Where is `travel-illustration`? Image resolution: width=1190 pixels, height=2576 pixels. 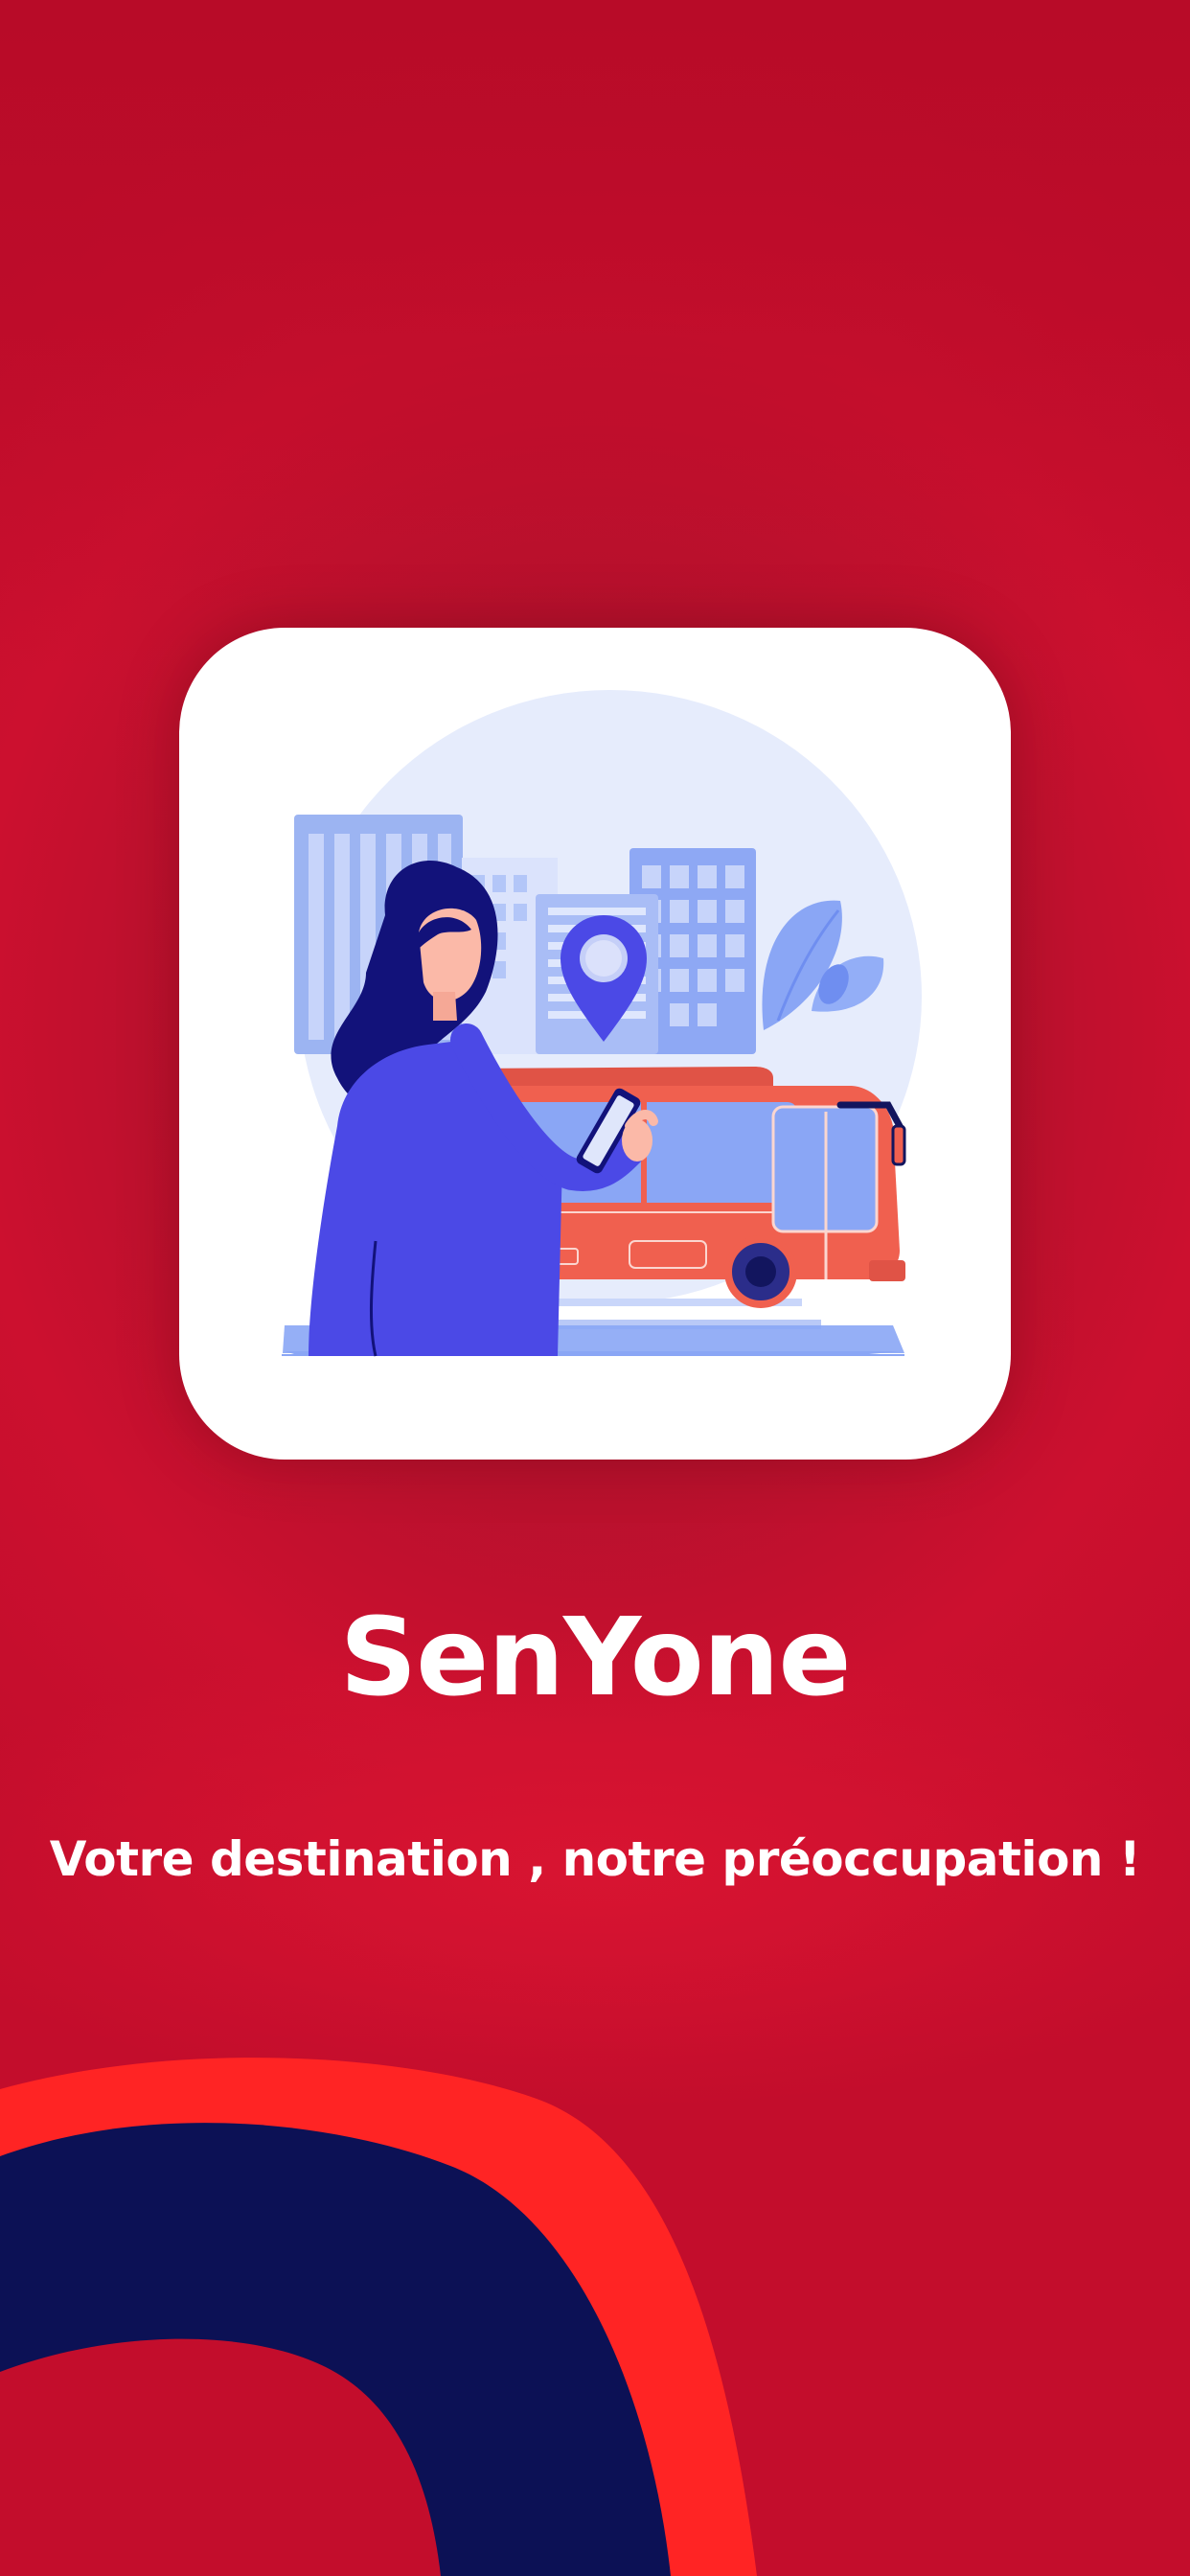 travel-illustration is located at coordinates (602, 1023).